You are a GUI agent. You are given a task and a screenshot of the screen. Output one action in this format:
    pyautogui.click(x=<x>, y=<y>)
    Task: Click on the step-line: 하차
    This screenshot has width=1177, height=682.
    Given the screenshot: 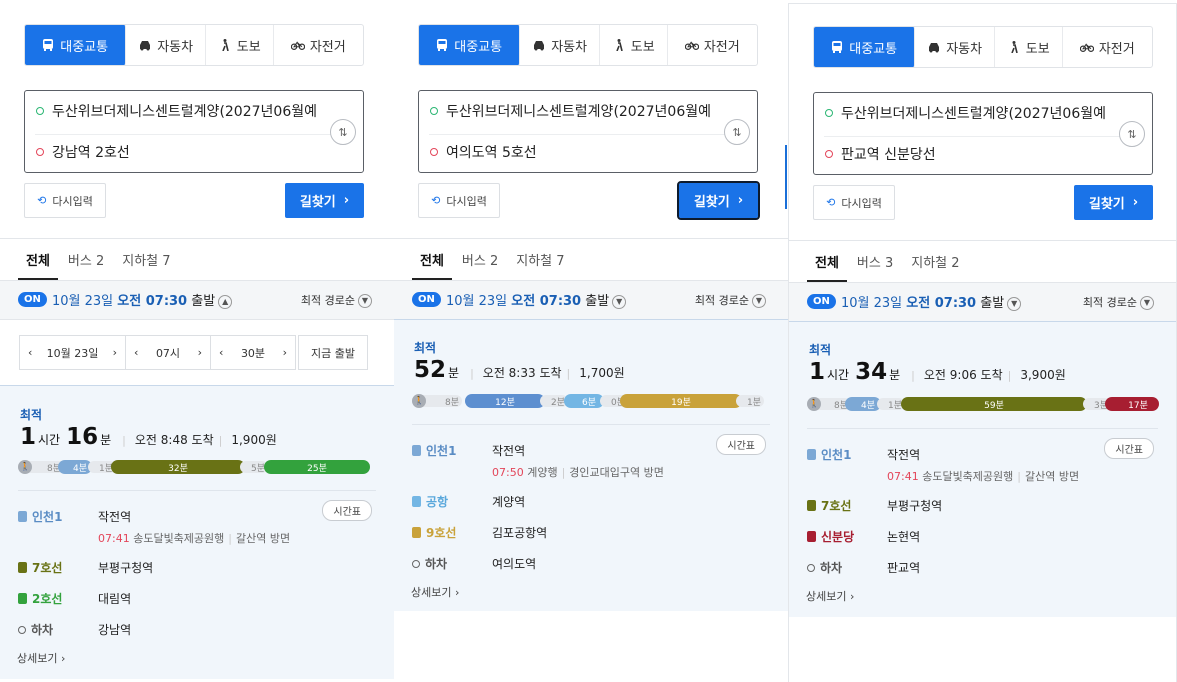 What is the action you would take?
    pyautogui.click(x=429, y=563)
    